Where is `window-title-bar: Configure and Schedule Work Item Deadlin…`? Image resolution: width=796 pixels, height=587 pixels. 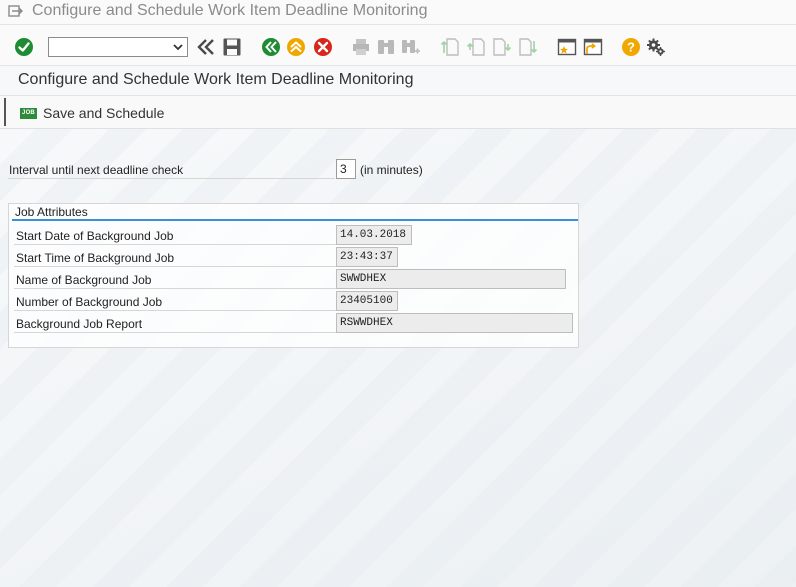
window-title-bar: Configure and Schedule Work Item Deadlin… is located at coordinates (398, 12).